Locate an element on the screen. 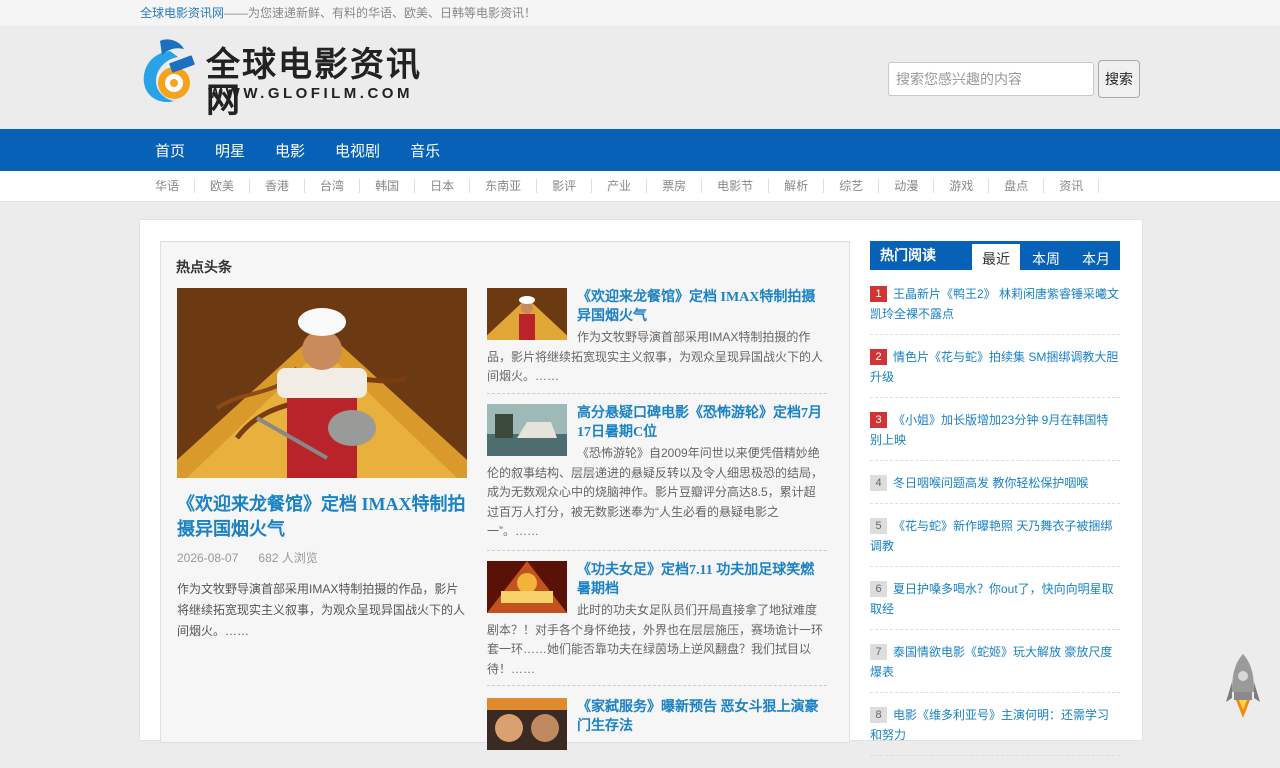  list-item: 3 《小姐》加长版增加23分钟 9月在韩国特别上映 is located at coordinates (995, 435).